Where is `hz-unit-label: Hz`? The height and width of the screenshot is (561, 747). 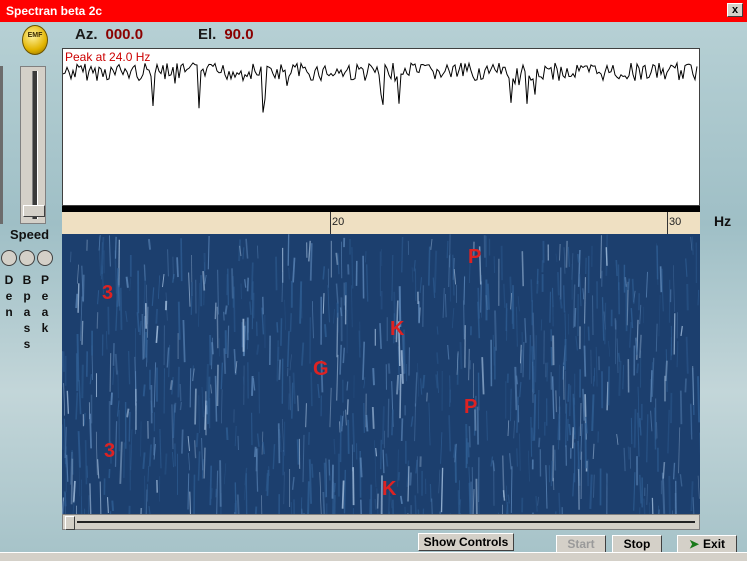 hz-unit-label: Hz is located at coordinates (722, 221).